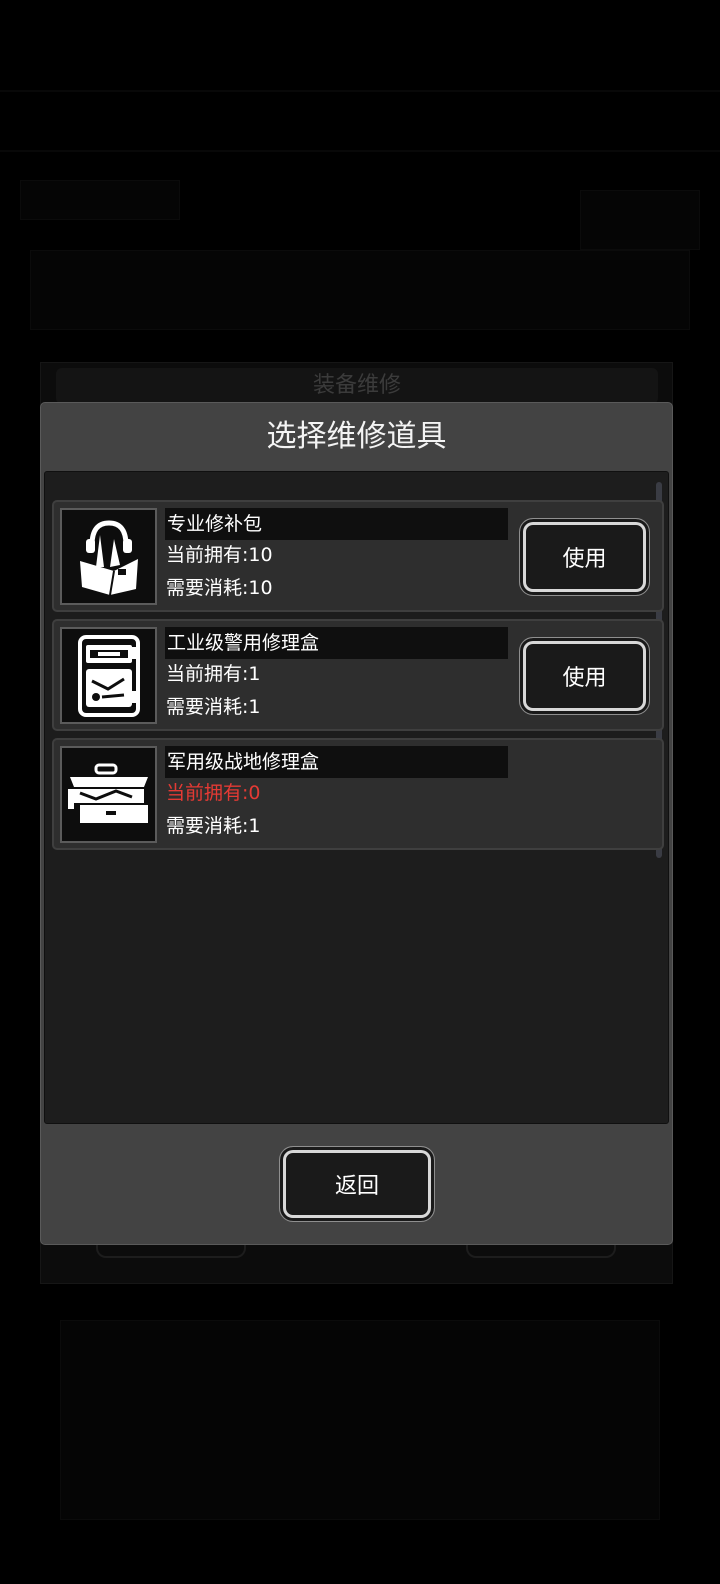  Describe the element at coordinates (357, 386) in the screenshot. I see `bg-dialog-title: 装备维修` at that location.